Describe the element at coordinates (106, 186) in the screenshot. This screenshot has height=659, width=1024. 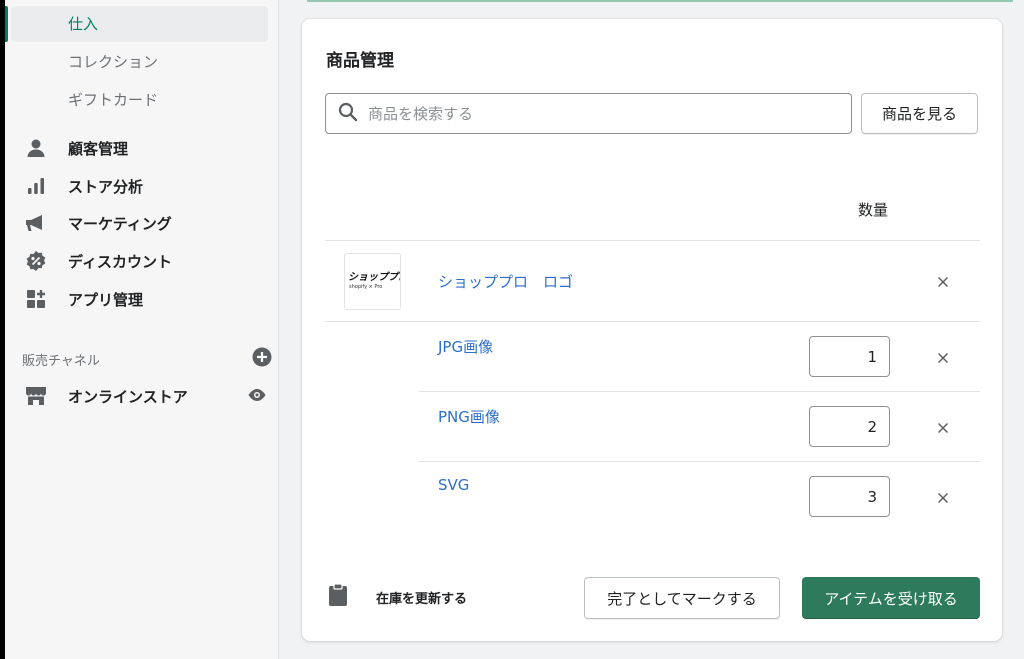
I see `sidebar-item-label: ストア分析` at that location.